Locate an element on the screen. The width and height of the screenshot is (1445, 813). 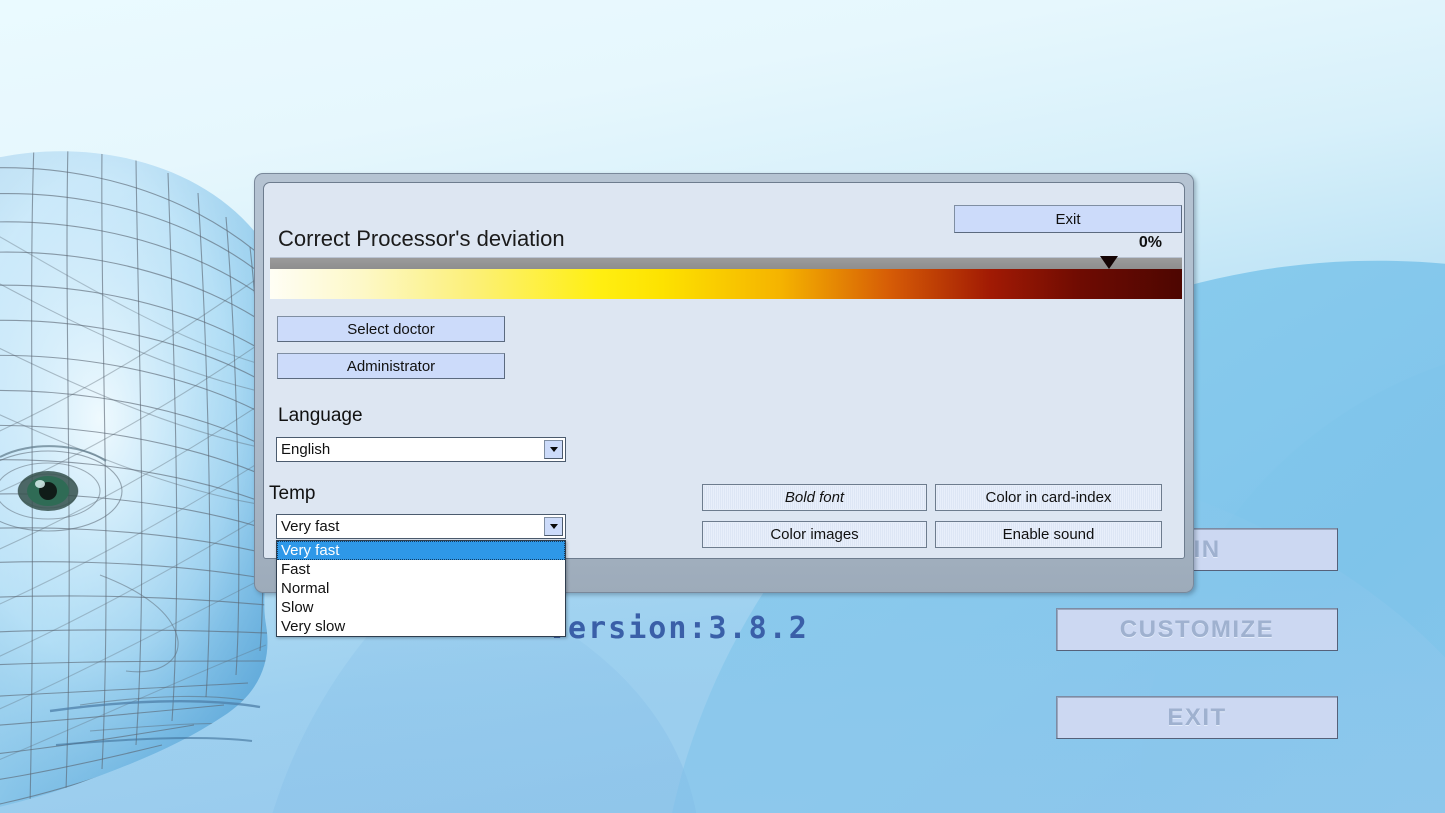
temperature-gradient-bar is located at coordinates (726, 284).